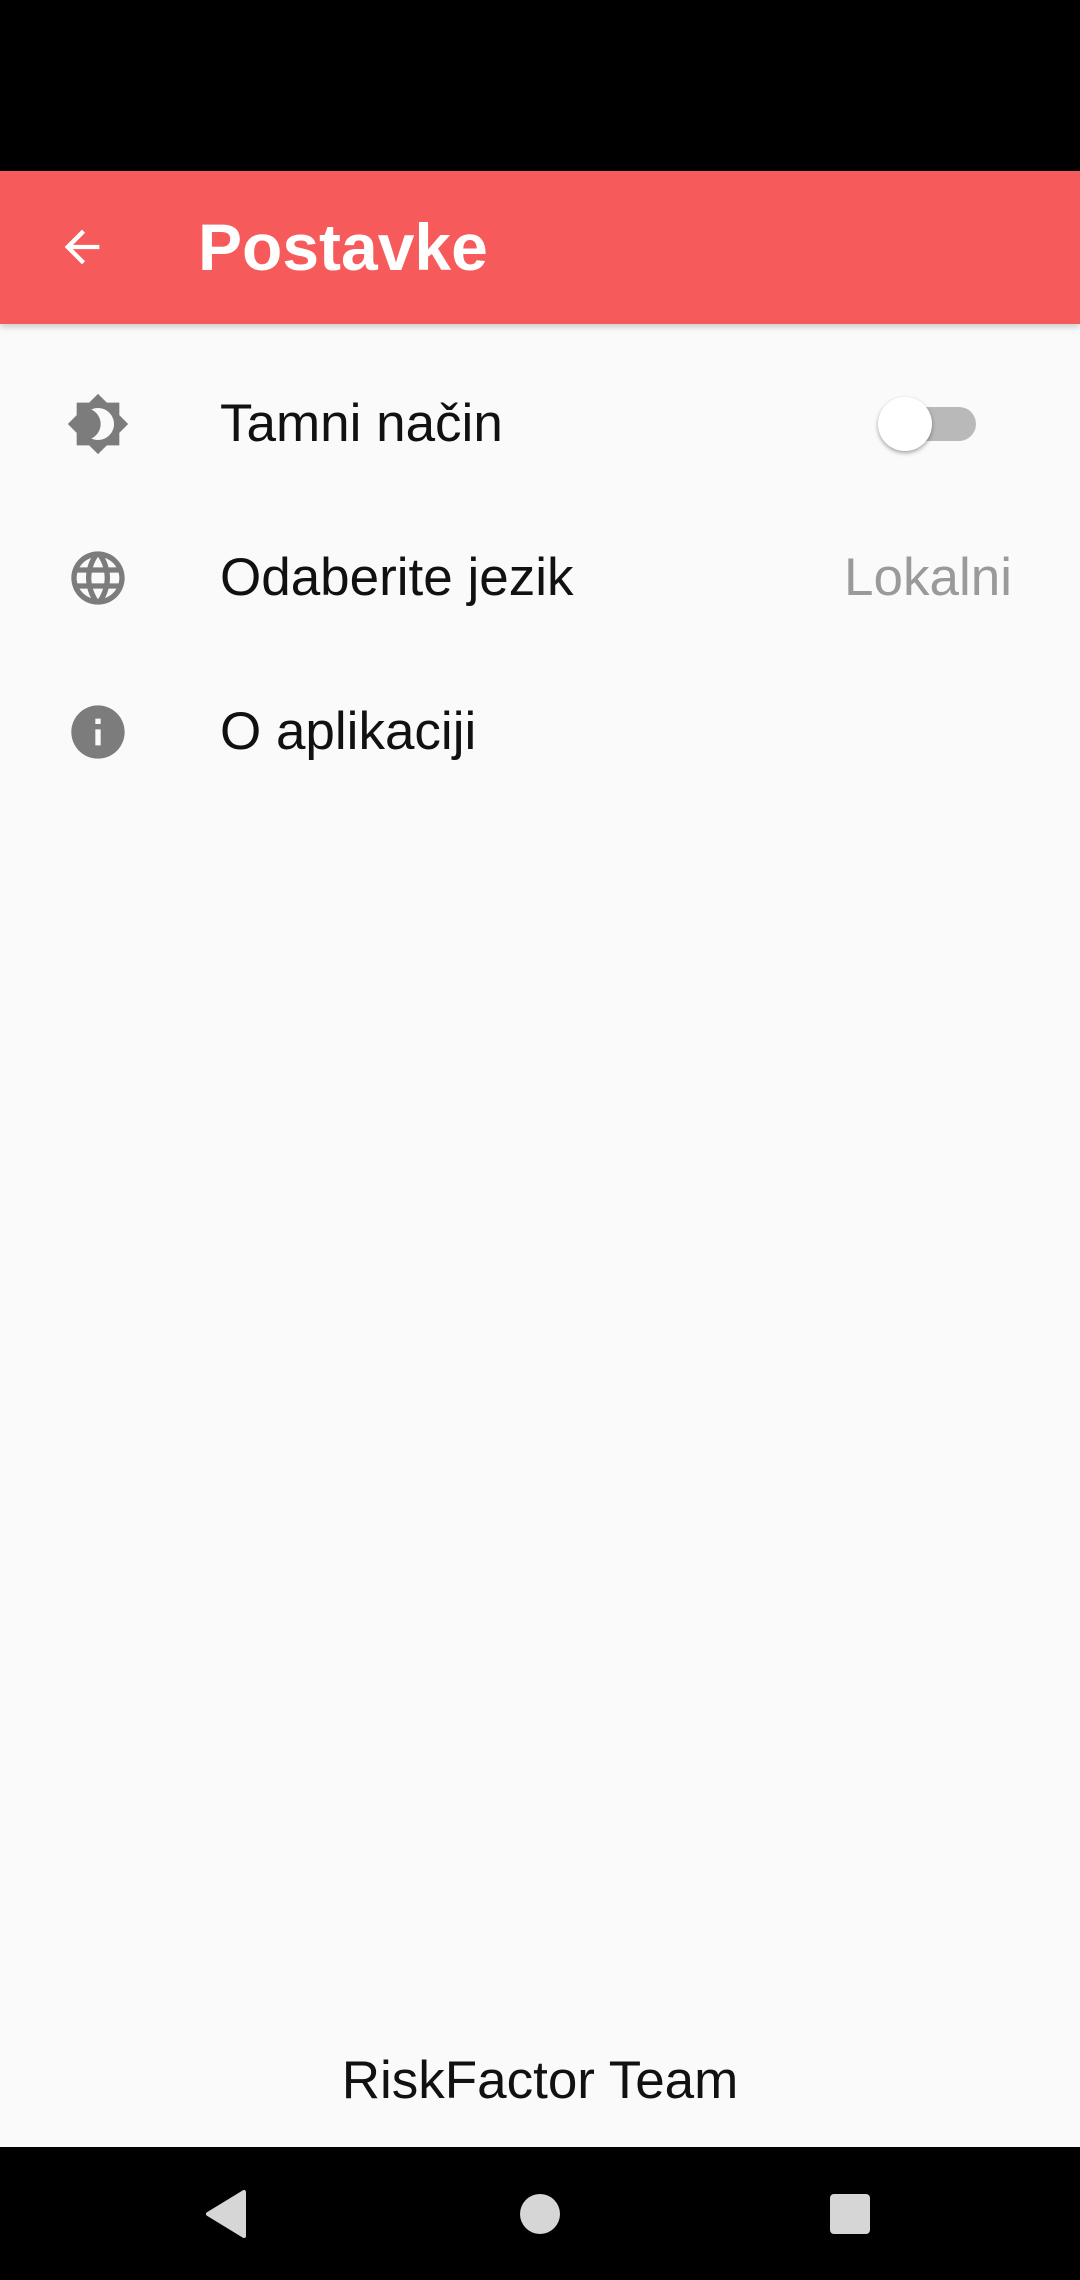 The width and height of the screenshot is (1080, 2280). Describe the element at coordinates (98, 732) in the screenshot. I see `info-icon` at that location.